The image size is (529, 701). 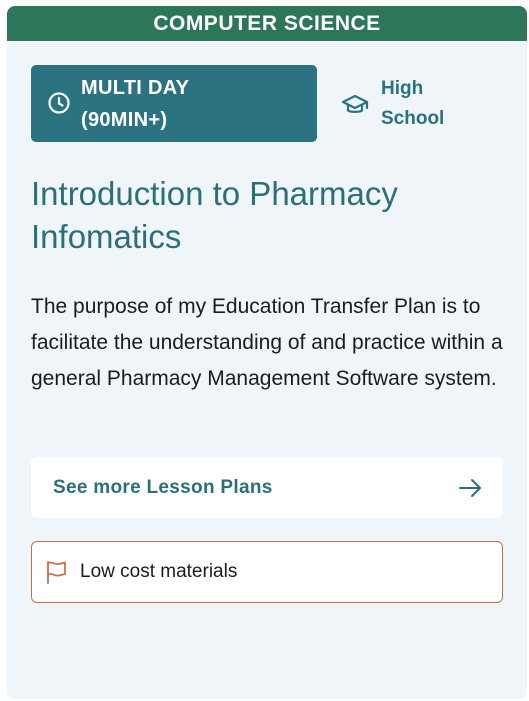 What do you see at coordinates (59, 102) in the screenshot?
I see `clock-icon` at bounding box center [59, 102].